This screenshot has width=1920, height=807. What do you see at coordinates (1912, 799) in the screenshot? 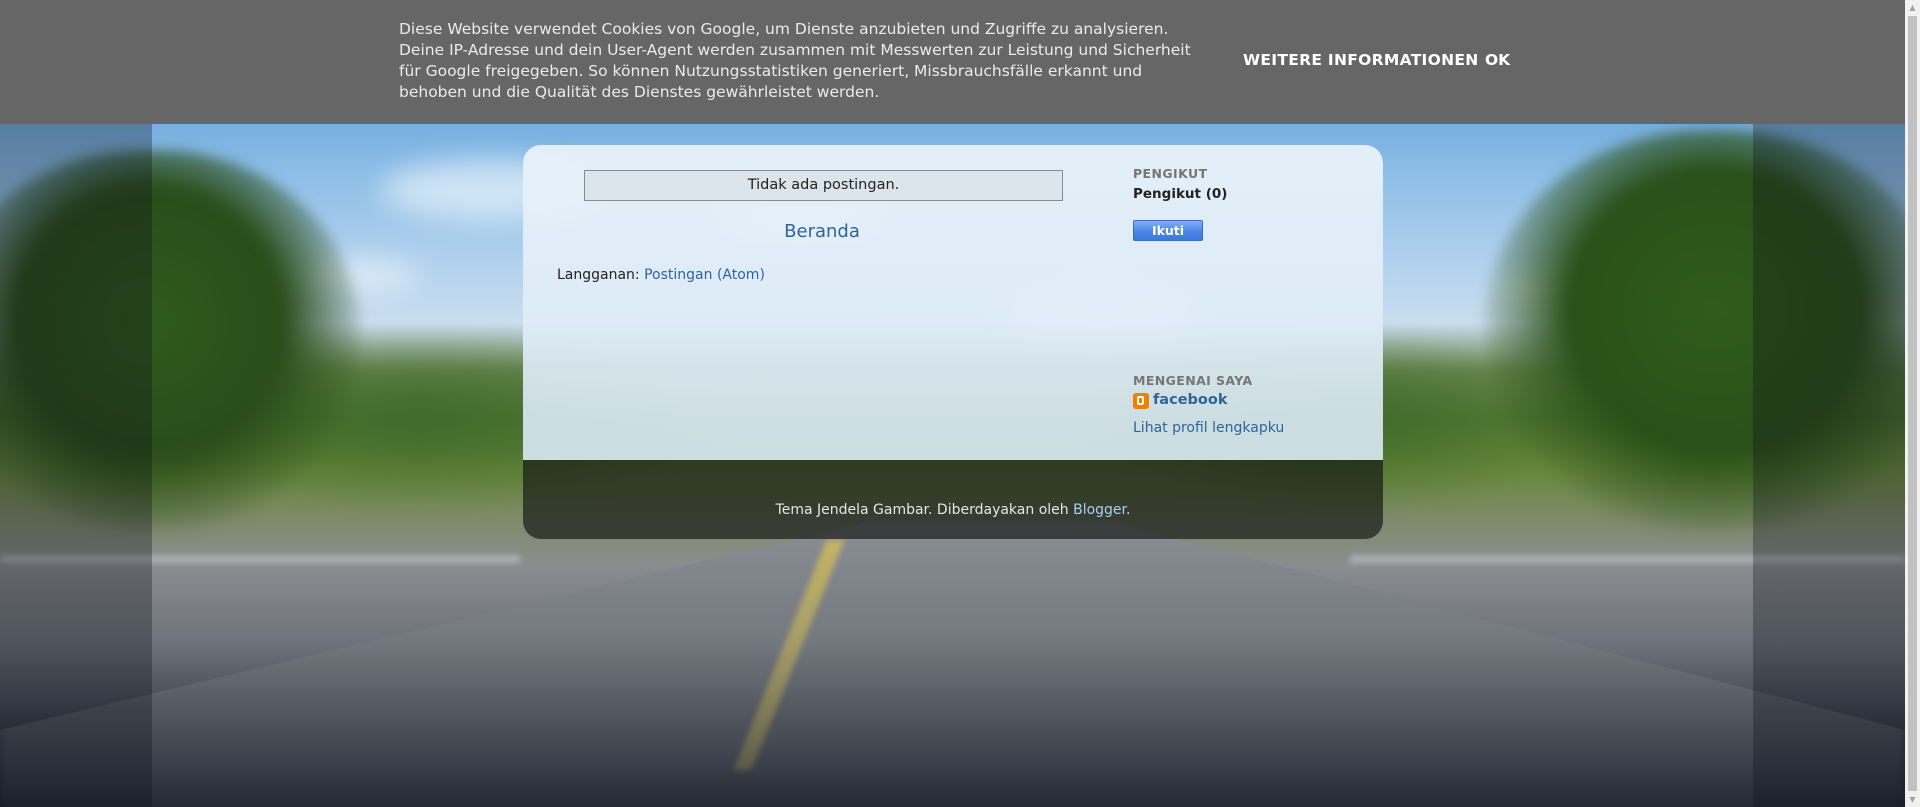
I see `scroll-down-arrow-icon: ▼` at bounding box center [1912, 799].